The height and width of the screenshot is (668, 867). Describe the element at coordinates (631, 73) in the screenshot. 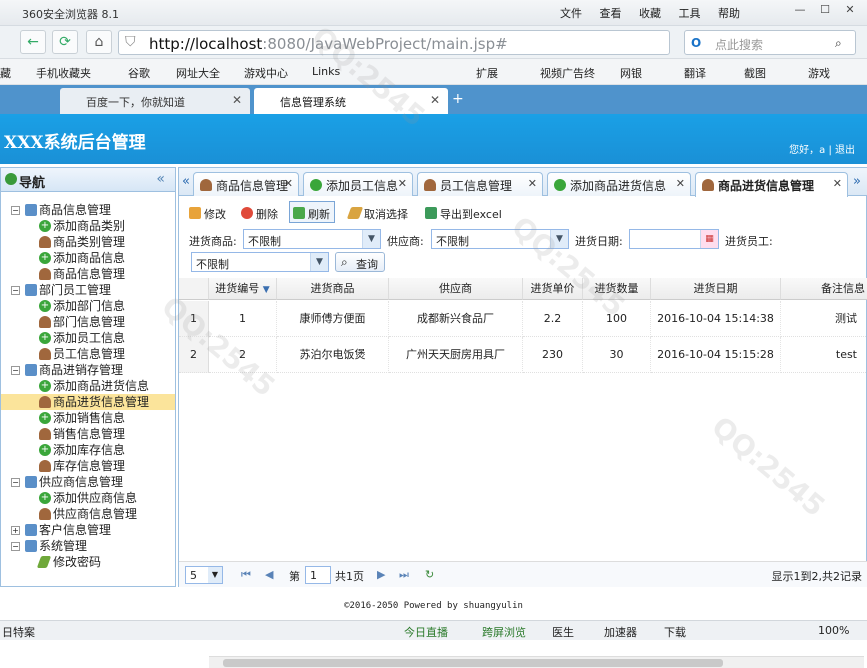

I see `bookmark-item: 网银` at that location.